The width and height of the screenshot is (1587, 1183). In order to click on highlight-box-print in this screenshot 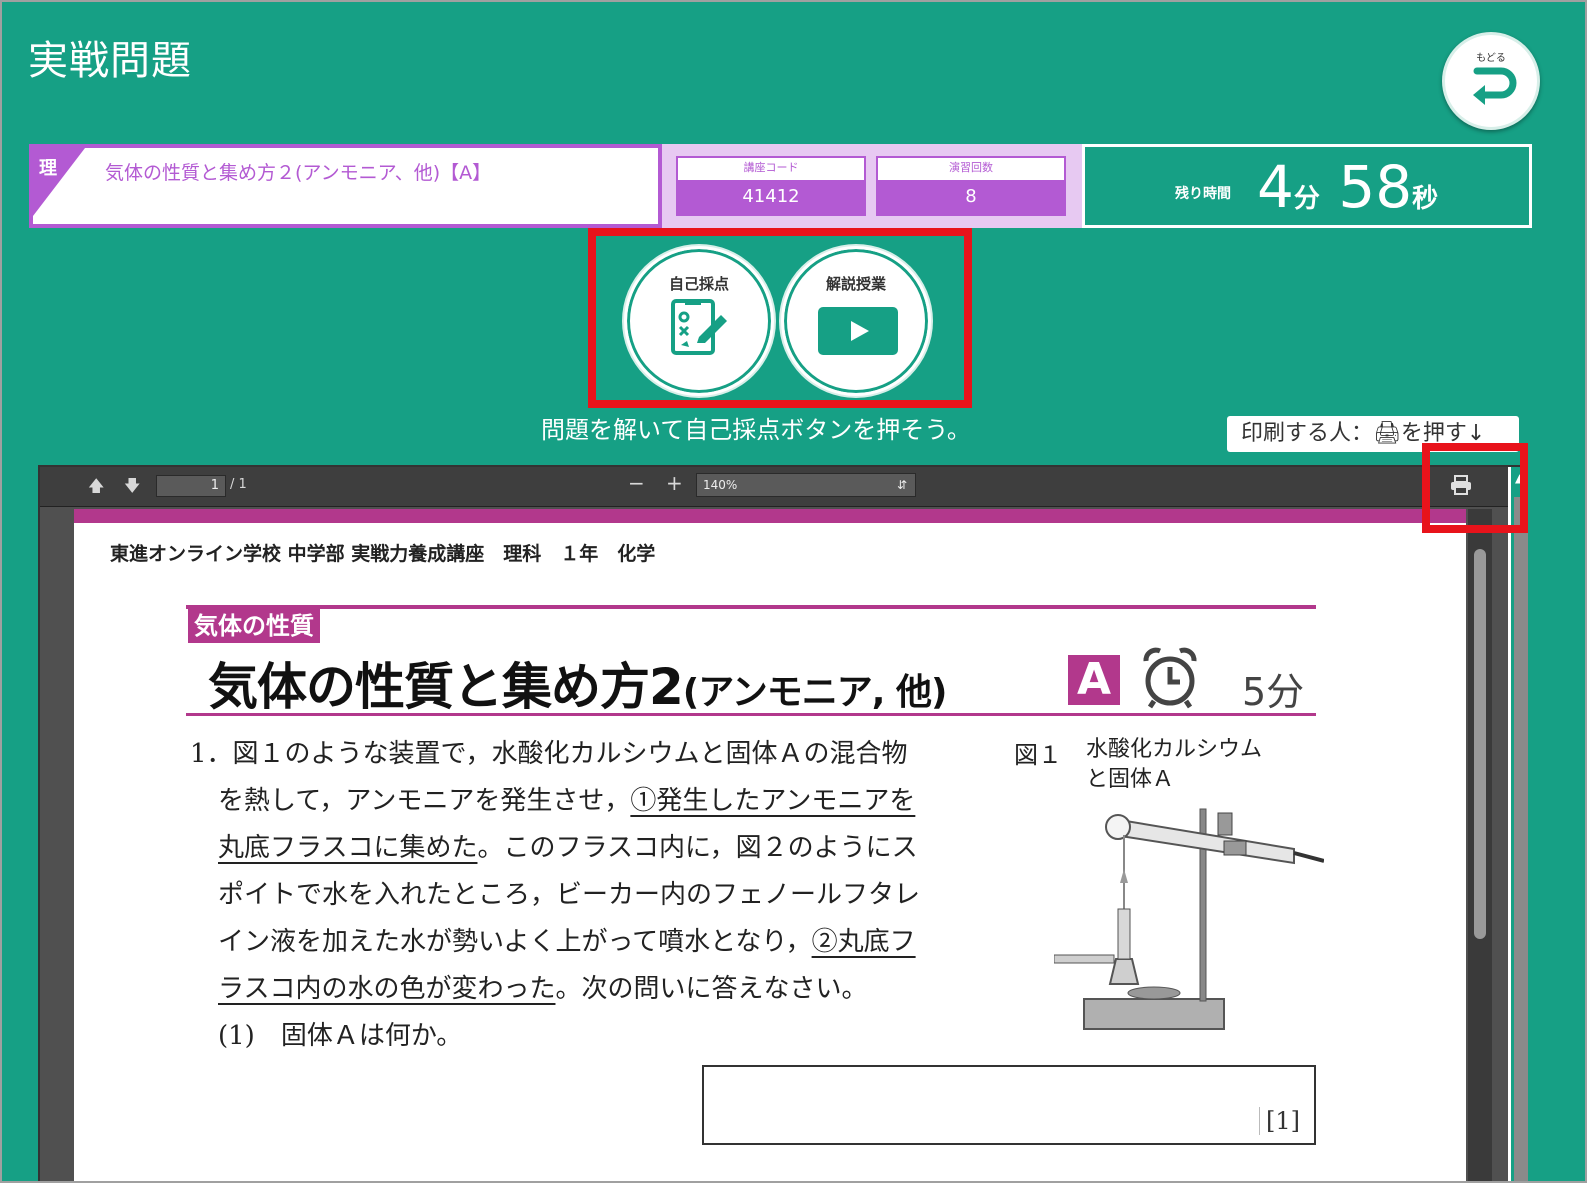, I will do `click(1475, 488)`.